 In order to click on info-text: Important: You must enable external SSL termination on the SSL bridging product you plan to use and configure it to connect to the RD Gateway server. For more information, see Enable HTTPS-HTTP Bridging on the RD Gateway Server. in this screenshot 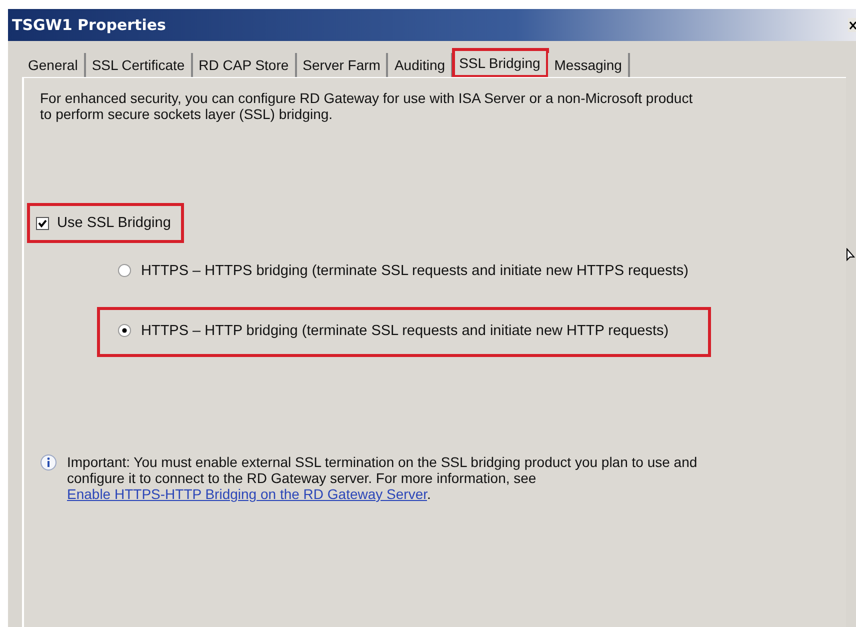, I will do `click(382, 478)`.